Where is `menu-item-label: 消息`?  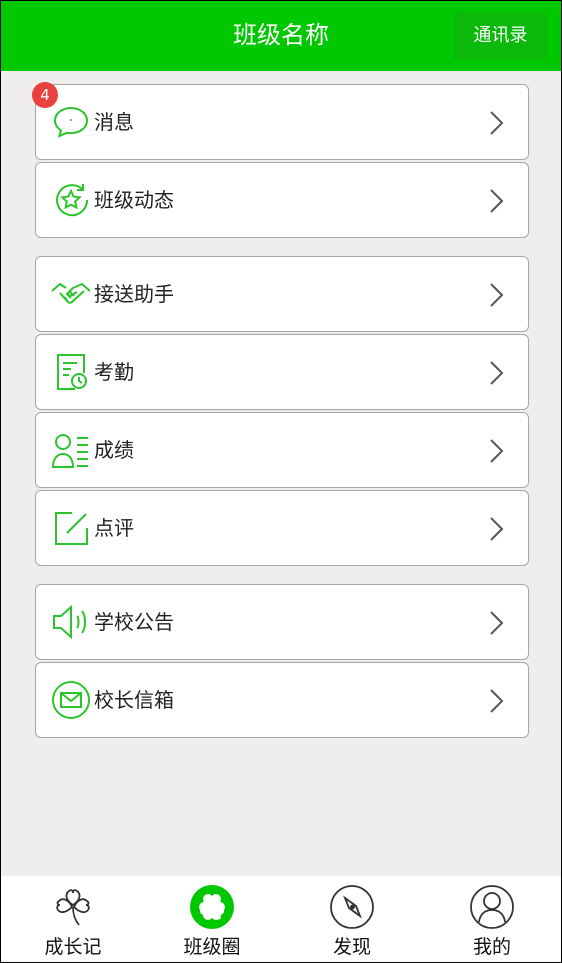 menu-item-label: 消息 is located at coordinates (114, 122).